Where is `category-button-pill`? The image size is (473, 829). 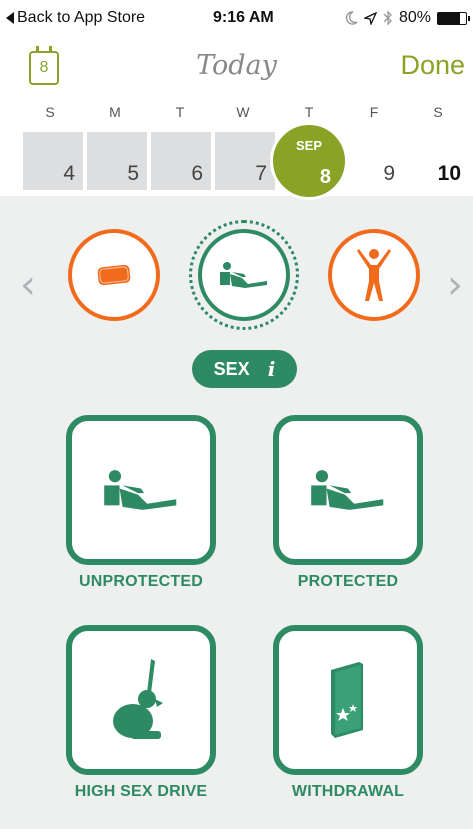 category-button-pill is located at coordinates (114, 275).